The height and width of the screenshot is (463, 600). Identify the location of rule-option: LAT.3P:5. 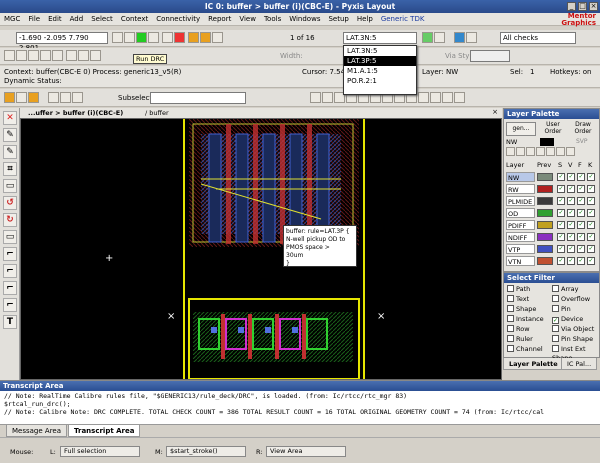
(380, 61).